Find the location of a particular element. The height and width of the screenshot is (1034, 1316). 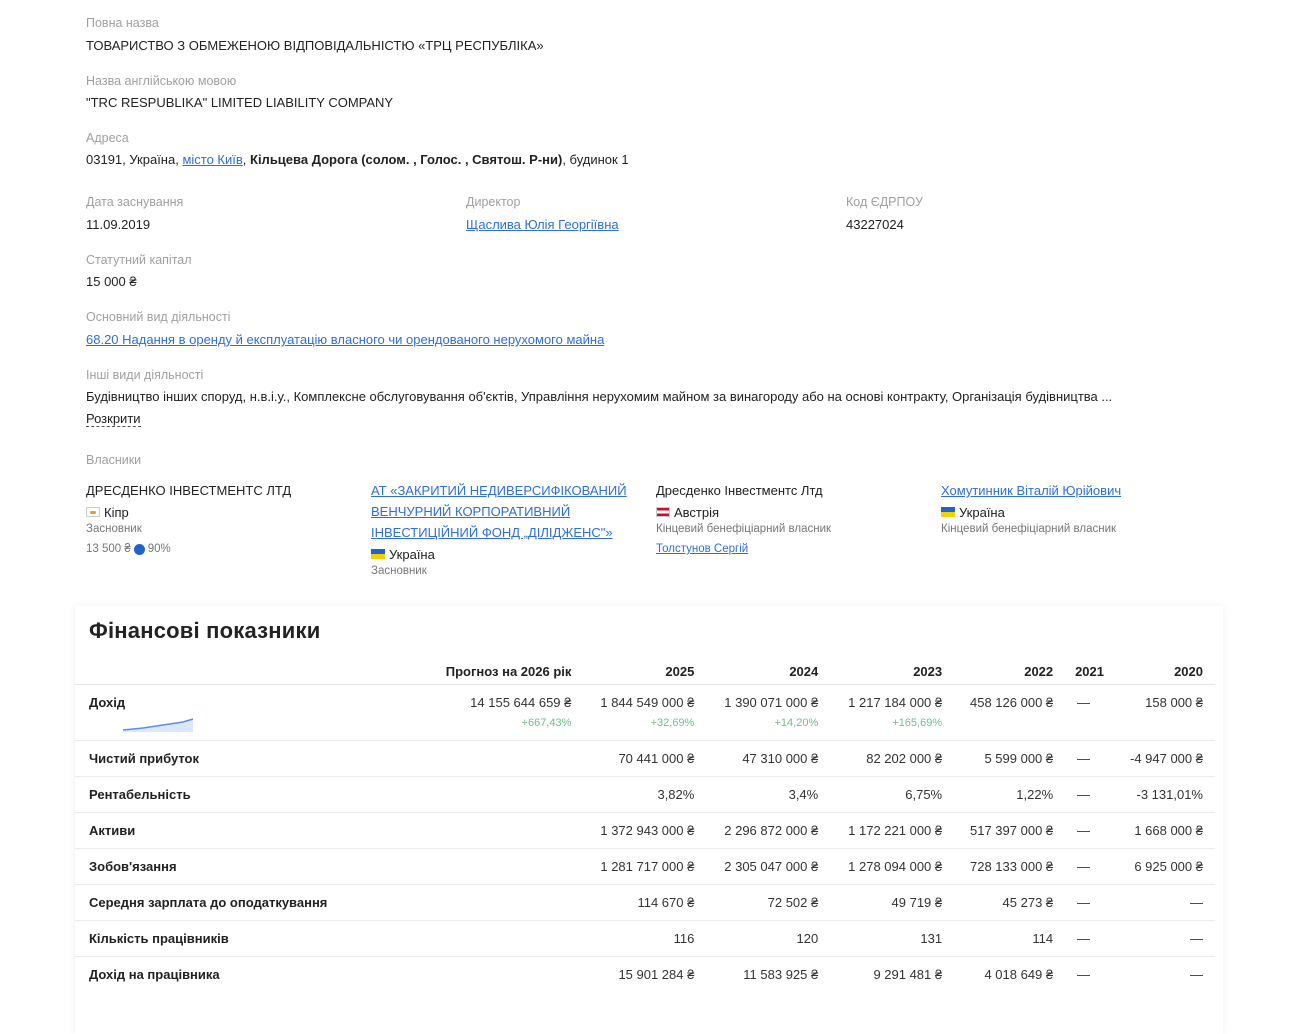

column-header: 2022 is located at coordinates (1039, 671).